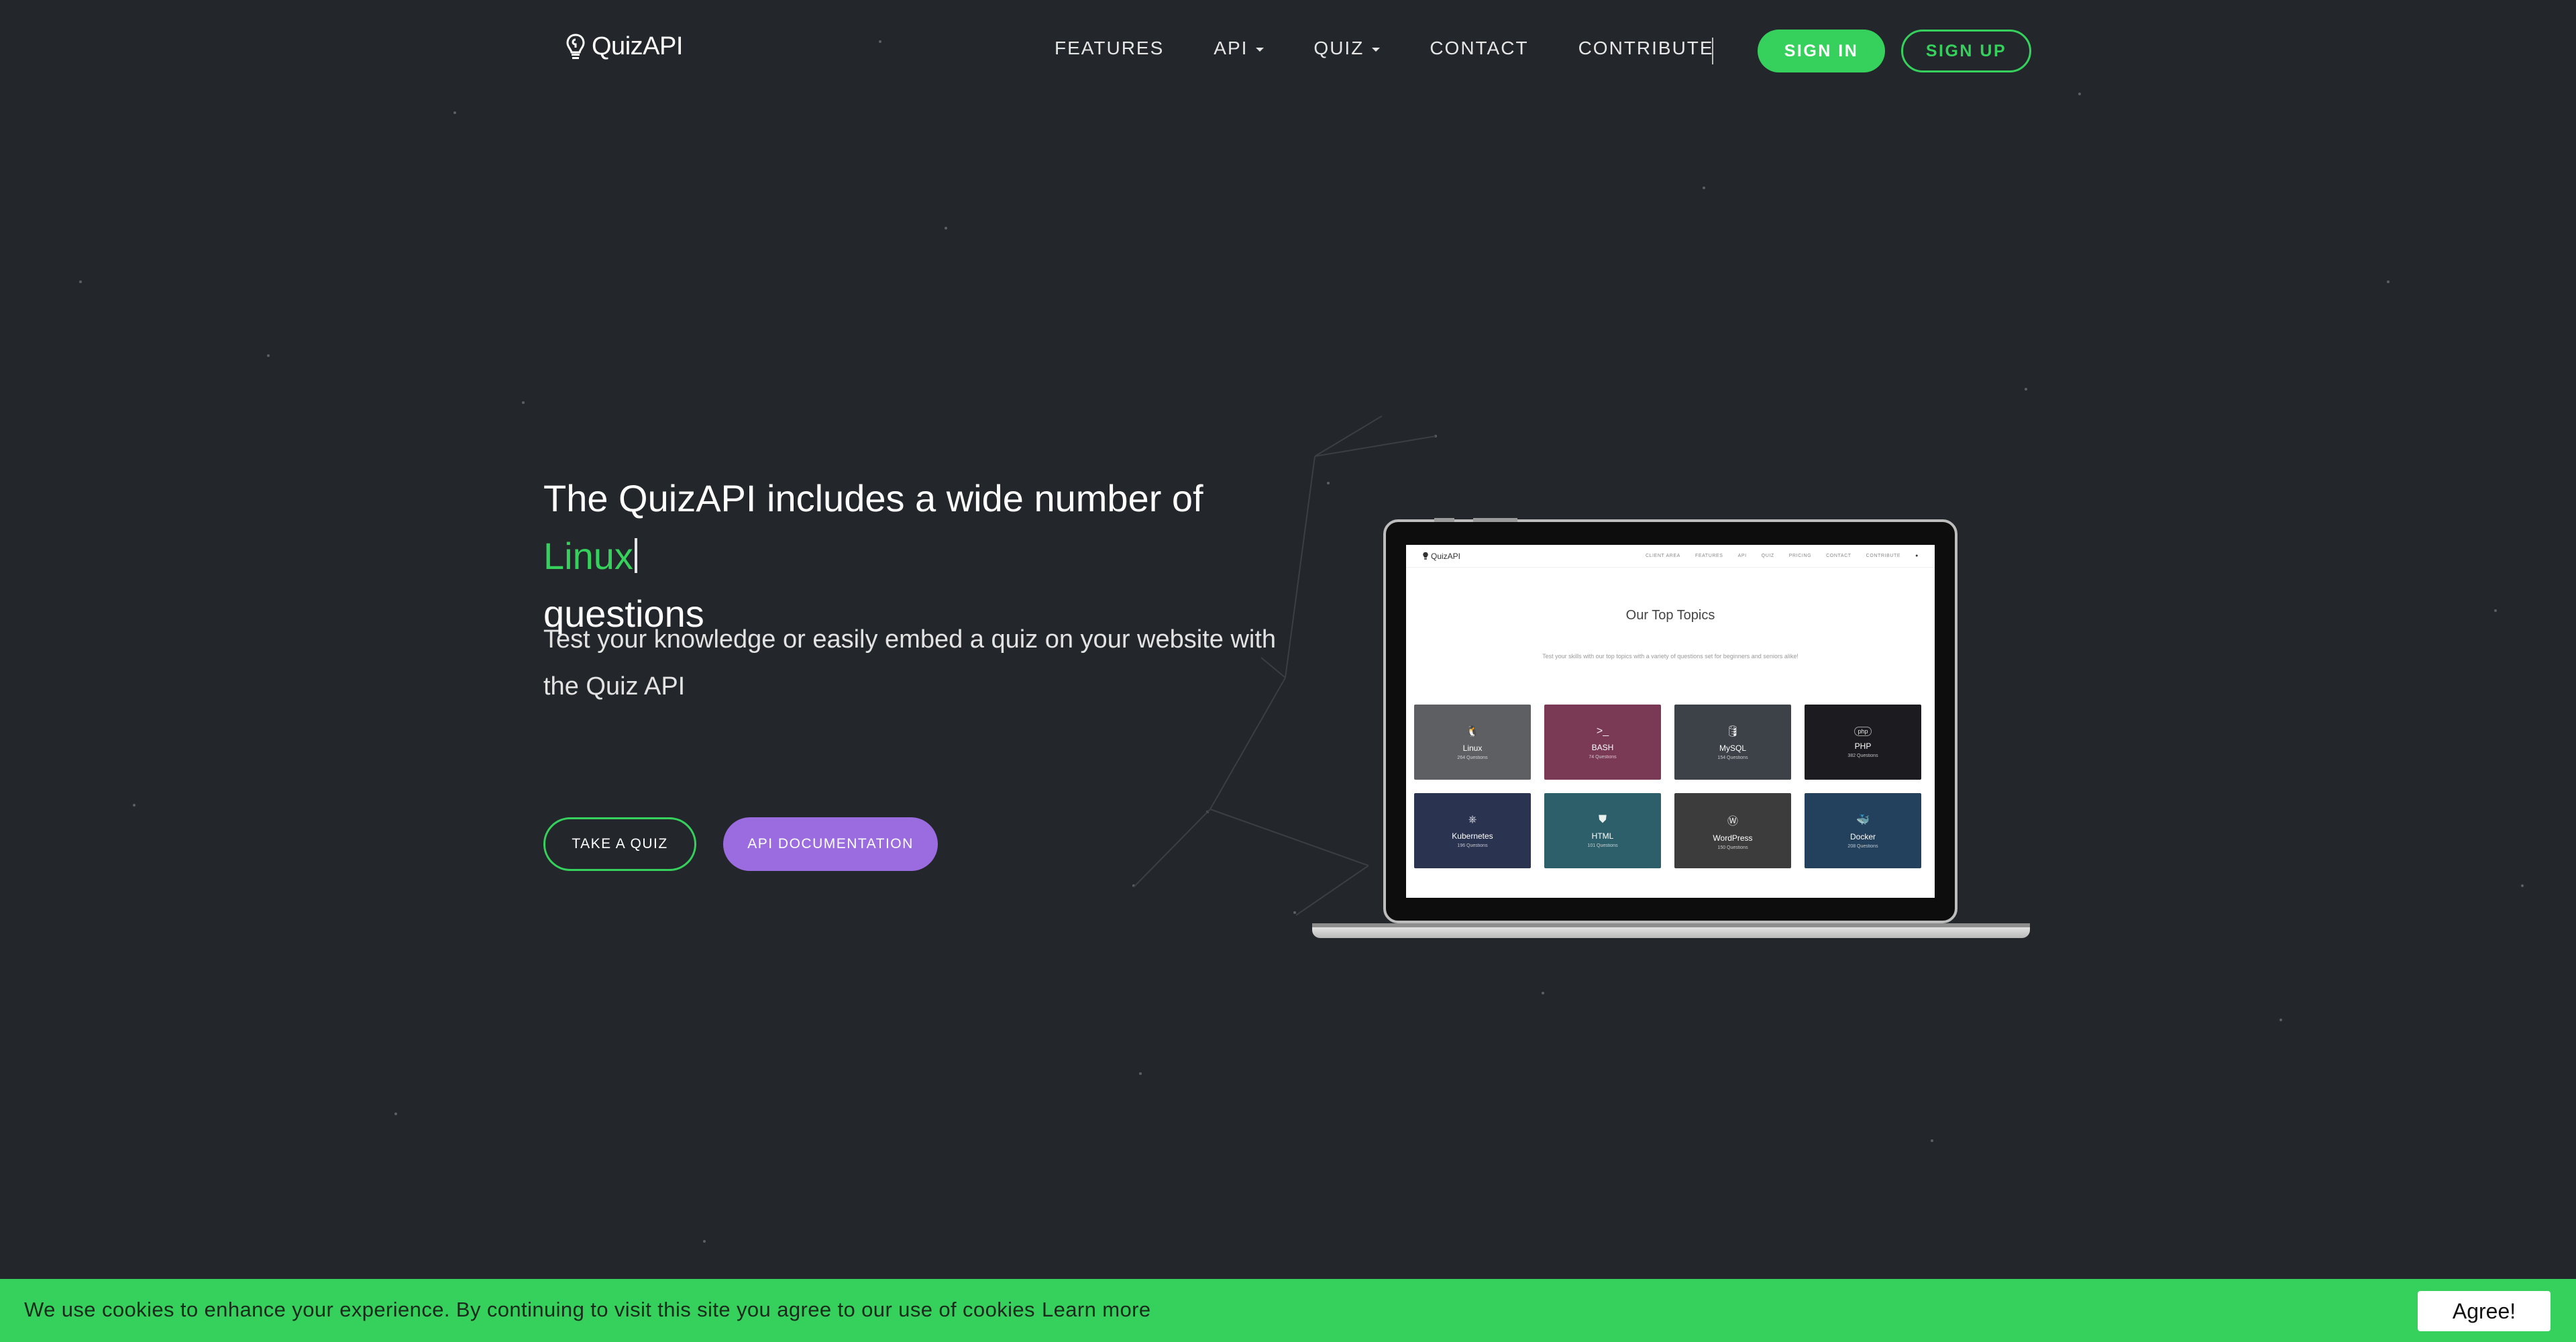 The width and height of the screenshot is (2576, 1342). I want to click on logo-text: QuizAPI, so click(637, 46).